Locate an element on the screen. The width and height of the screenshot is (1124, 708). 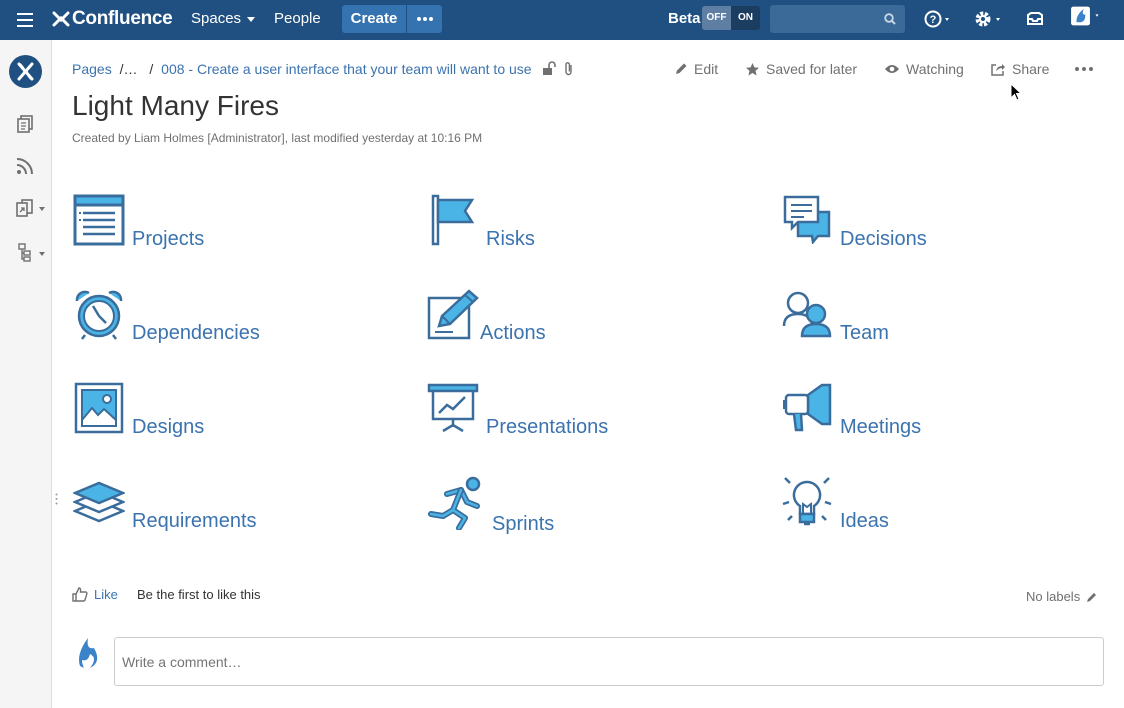
user-avatar-icon is located at coordinates (1086, 16).